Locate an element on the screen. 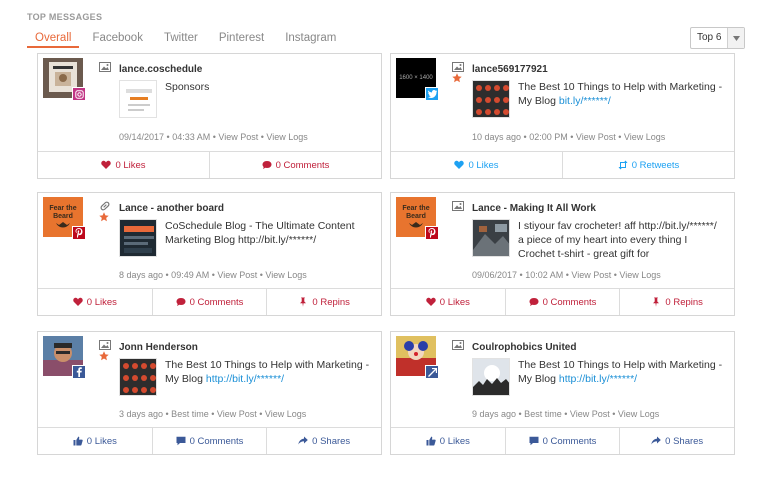 The image size is (770, 492). message-link: bit.ly/******/ is located at coordinates (585, 101).